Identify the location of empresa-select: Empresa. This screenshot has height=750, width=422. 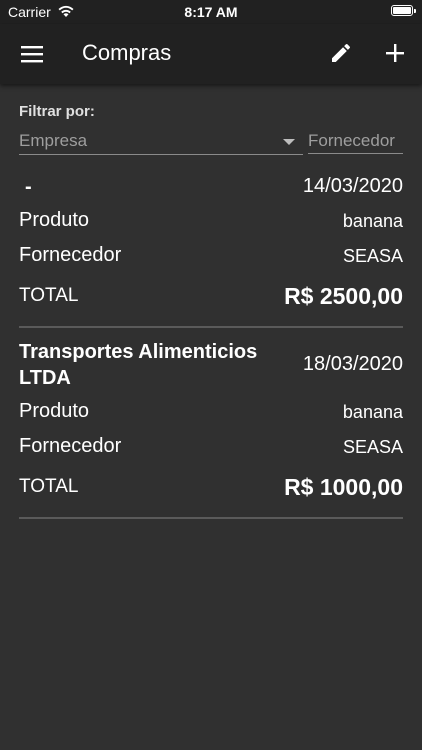
(161, 141).